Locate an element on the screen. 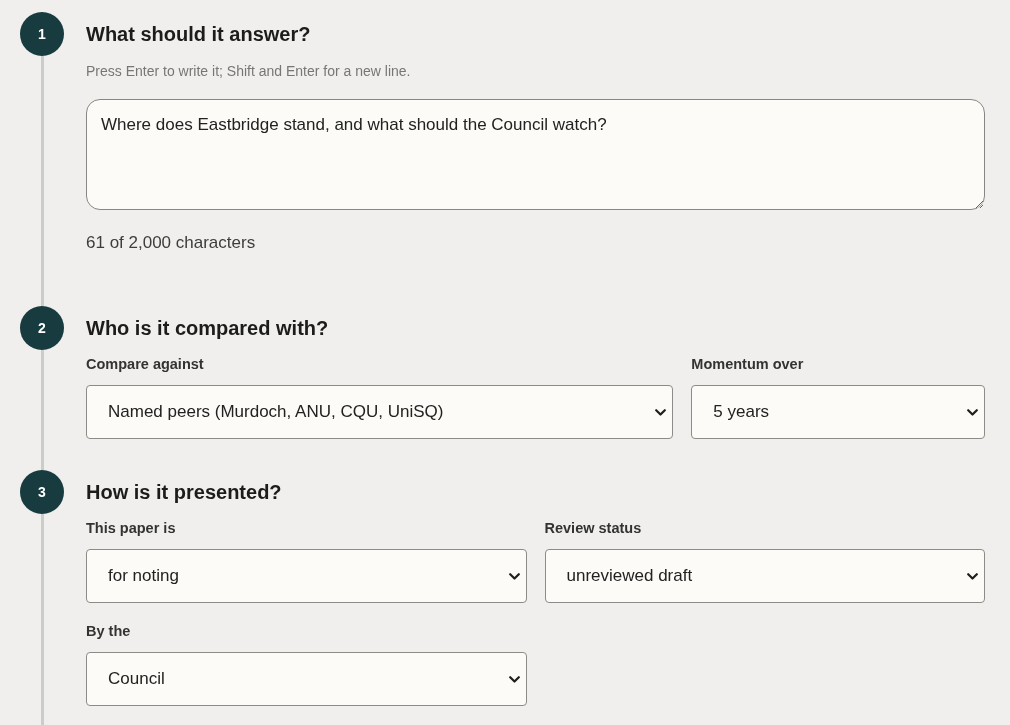  step-number: 2 is located at coordinates (42, 328).